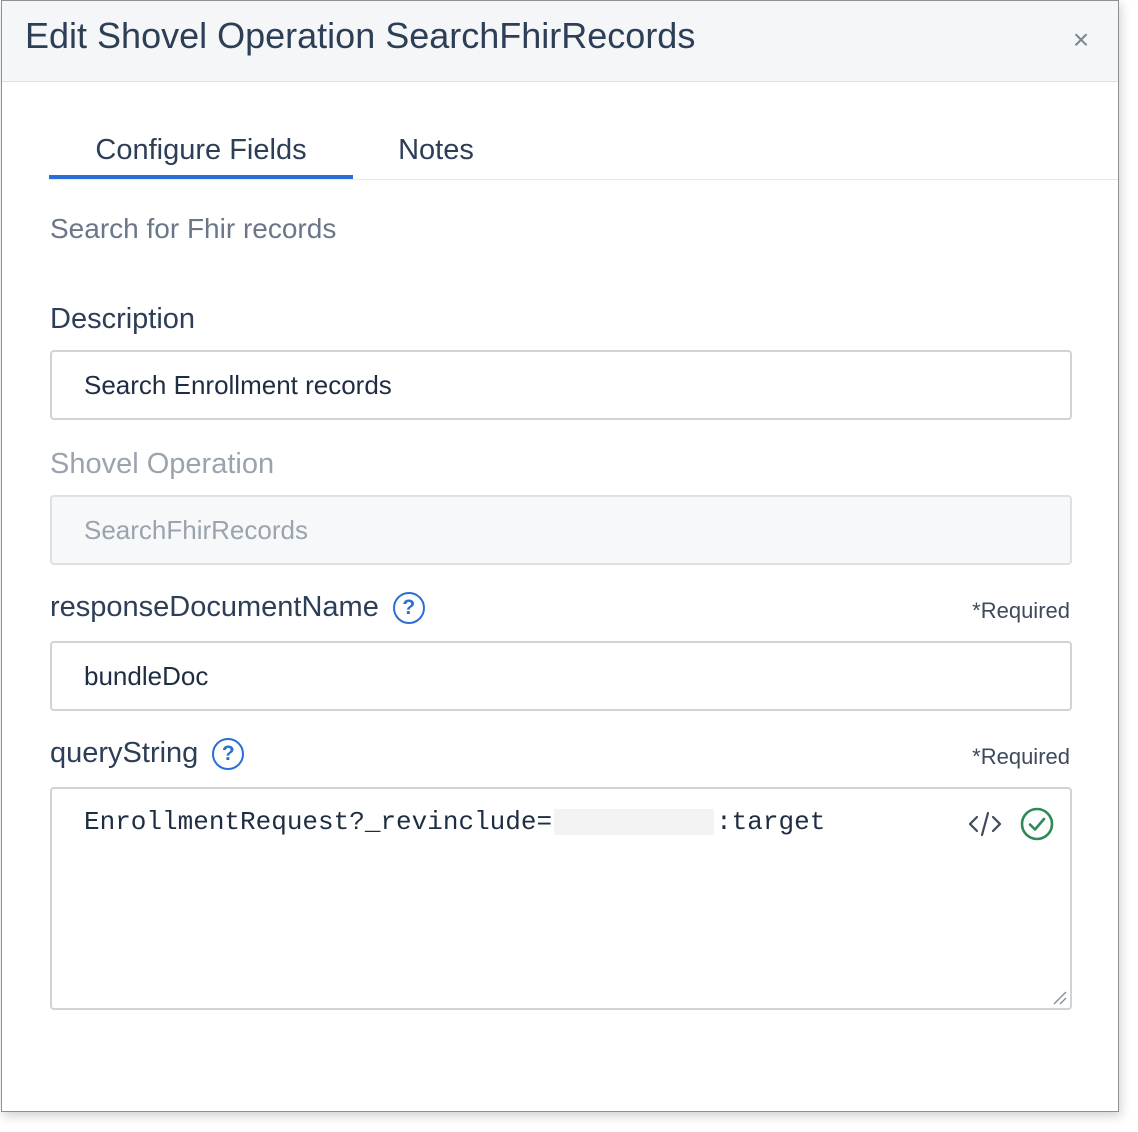  Describe the element at coordinates (771, 822) in the screenshot. I see `query-string-suffix: :target` at that location.